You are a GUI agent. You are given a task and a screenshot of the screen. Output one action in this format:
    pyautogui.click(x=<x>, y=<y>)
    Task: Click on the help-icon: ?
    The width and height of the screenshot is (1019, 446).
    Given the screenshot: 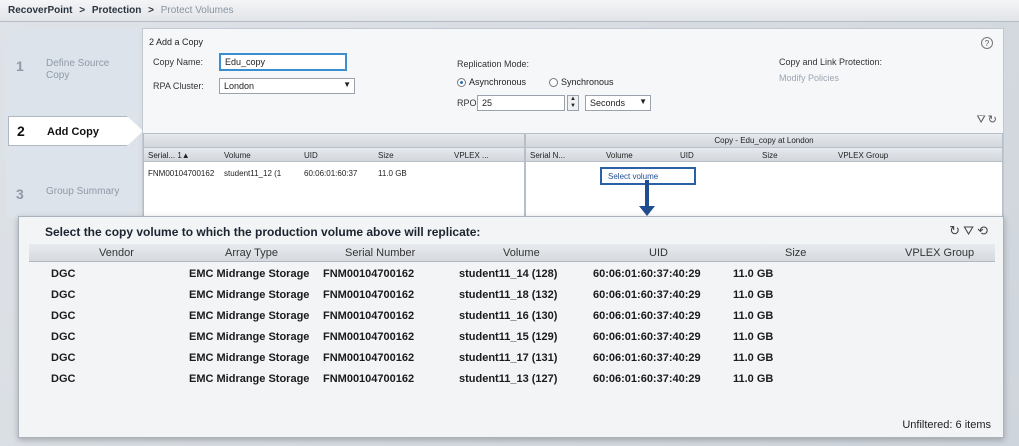 What is the action you would take?
    pyautogui.click(x=987, y=43)
    